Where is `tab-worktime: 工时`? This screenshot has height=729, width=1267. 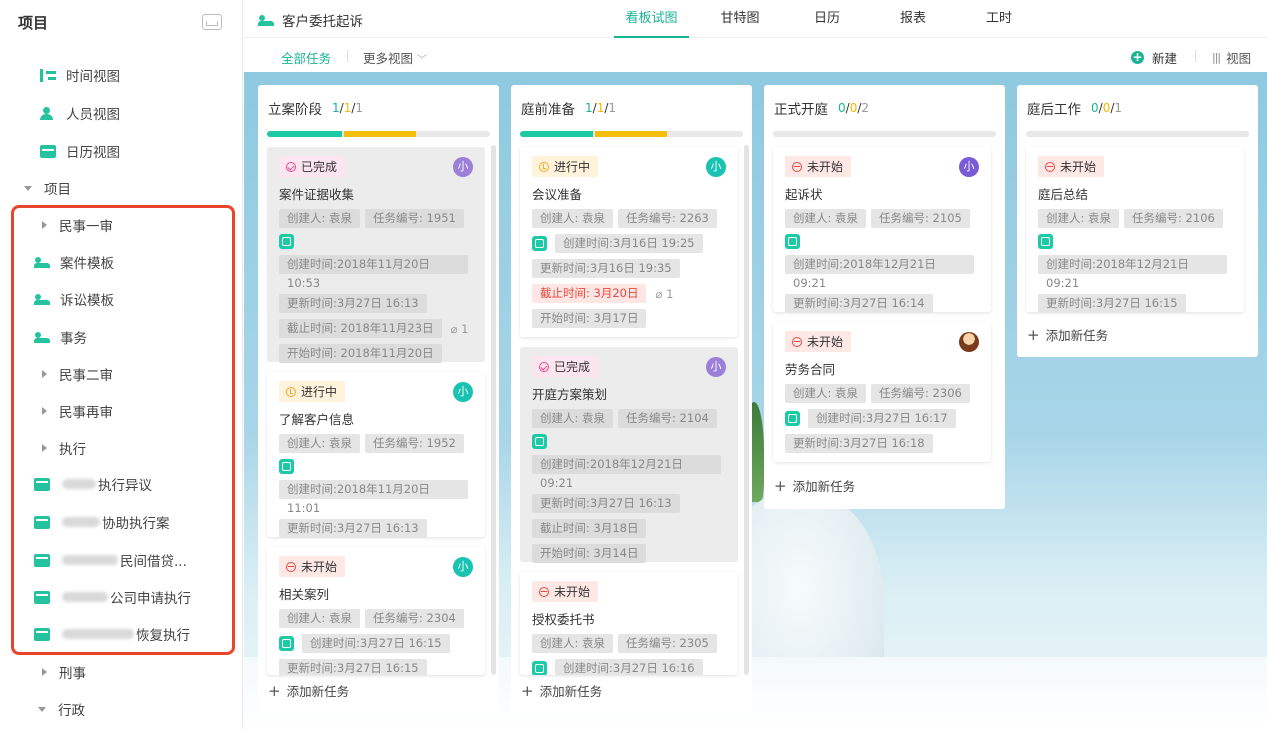
tab-worktime: 工时 is located at coordinates (999, 19).